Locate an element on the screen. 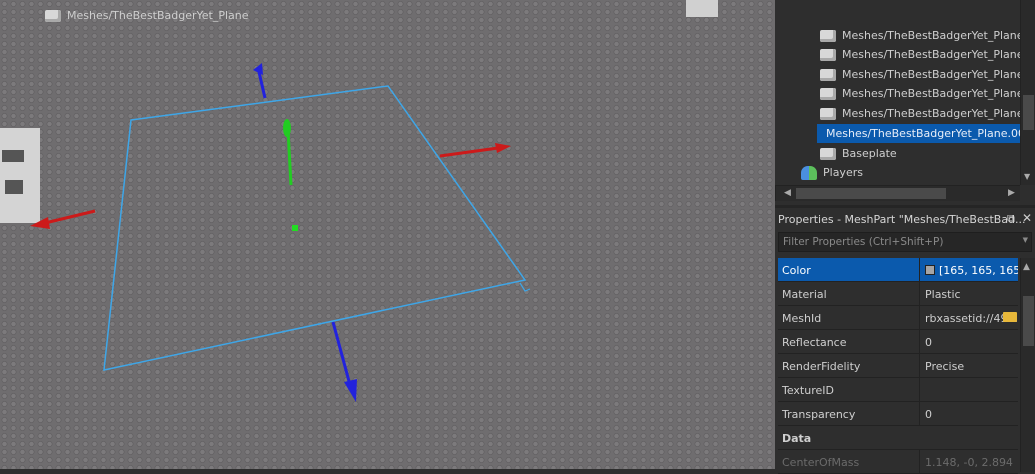 The width and height of the screenshot is (1035, 474). decorative-object-top-right is located at coordinates (702, 8).